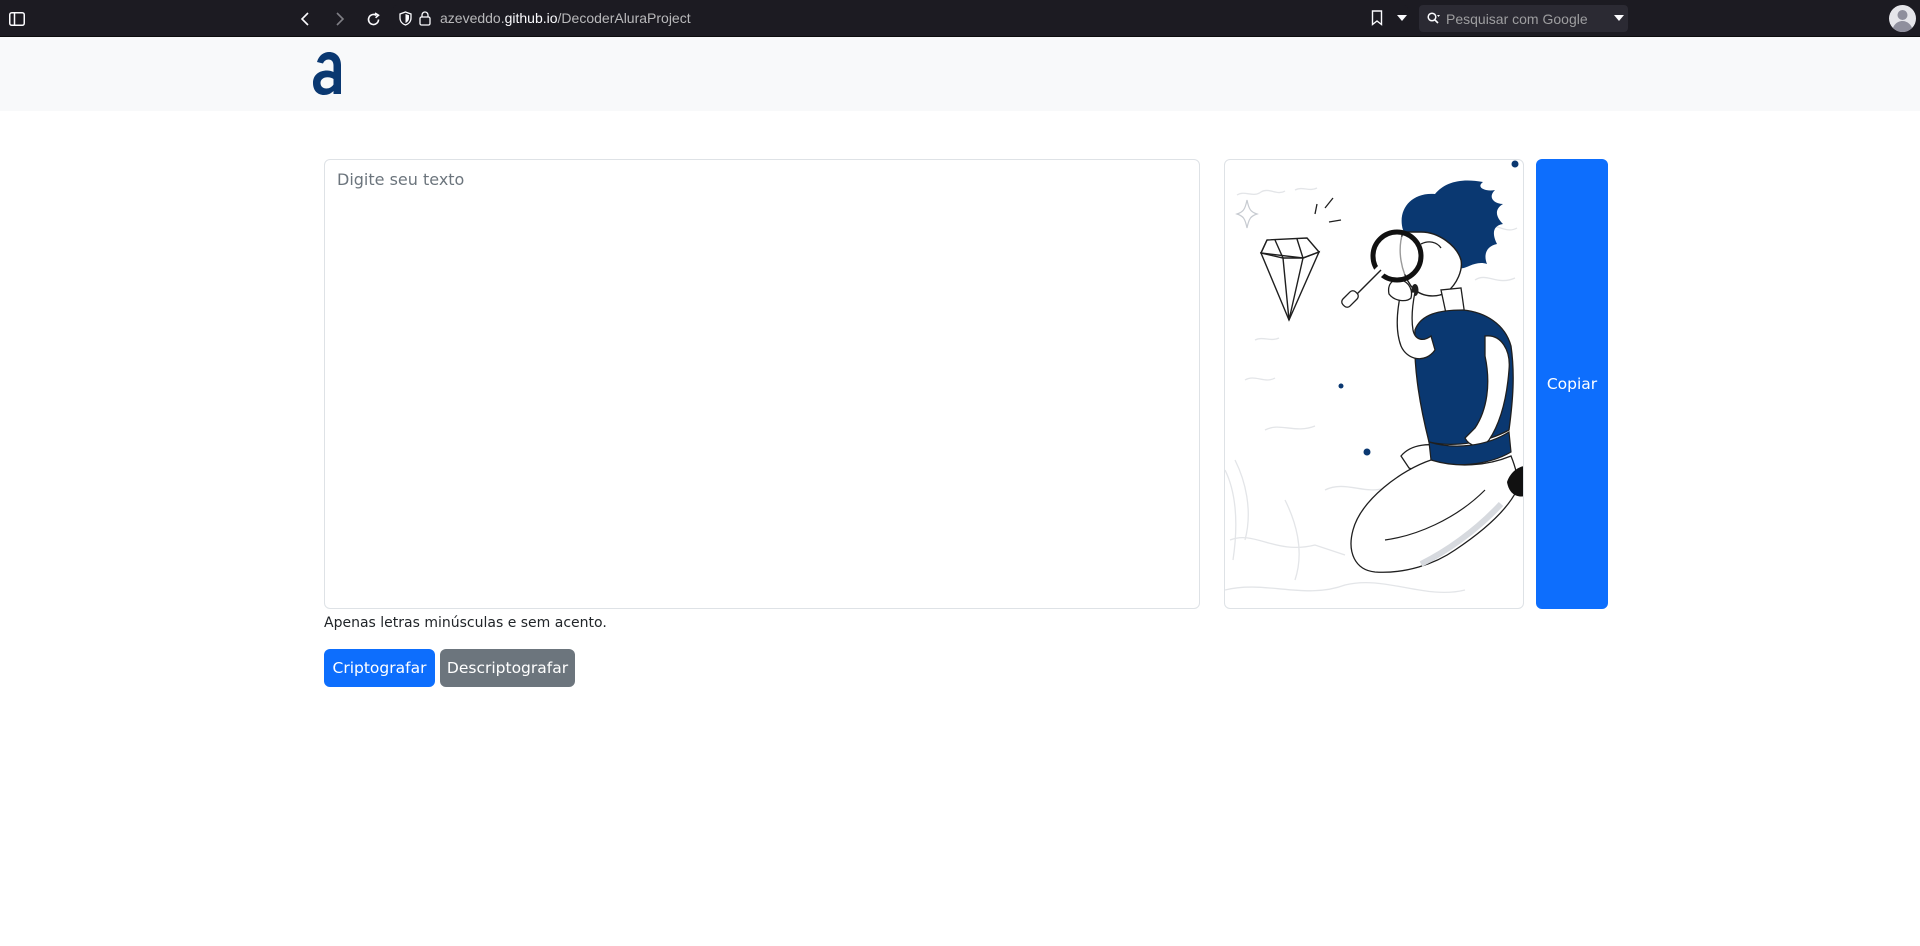  What do you see at coordinates (305, 19) in the screenshot?
I see `back-icon` at bounding box center [305, 19].